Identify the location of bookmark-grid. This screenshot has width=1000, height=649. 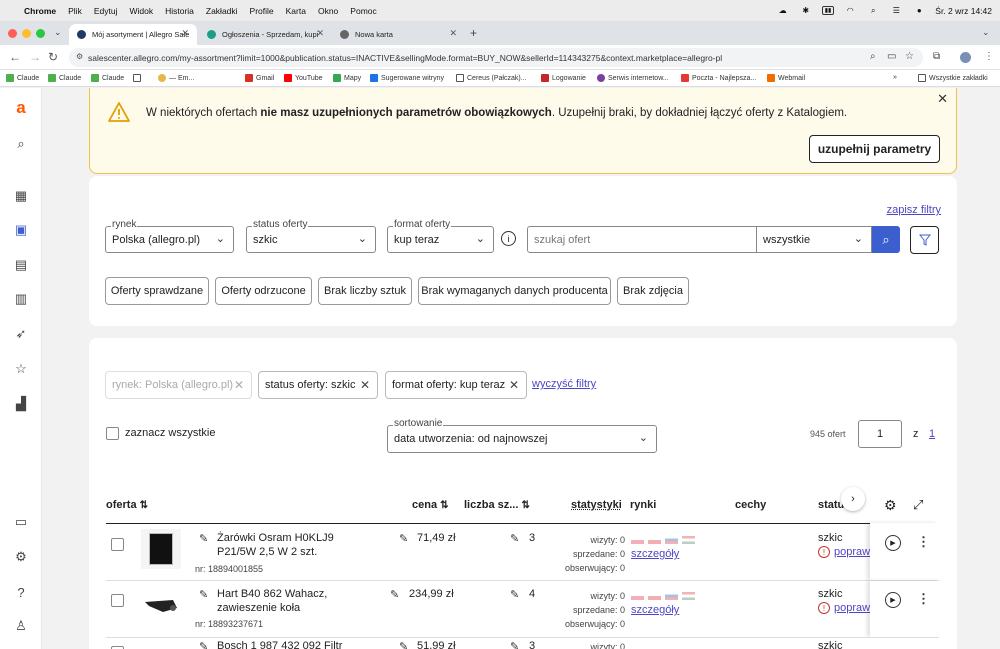
(138, 78).